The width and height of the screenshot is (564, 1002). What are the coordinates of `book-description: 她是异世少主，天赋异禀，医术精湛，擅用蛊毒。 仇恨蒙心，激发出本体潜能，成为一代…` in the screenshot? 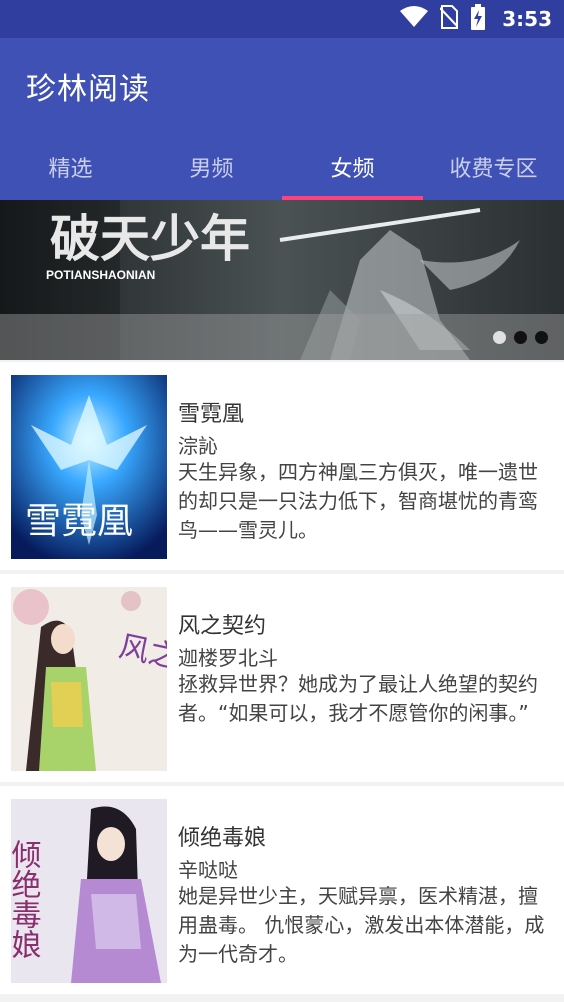 It's located at (361, 925).